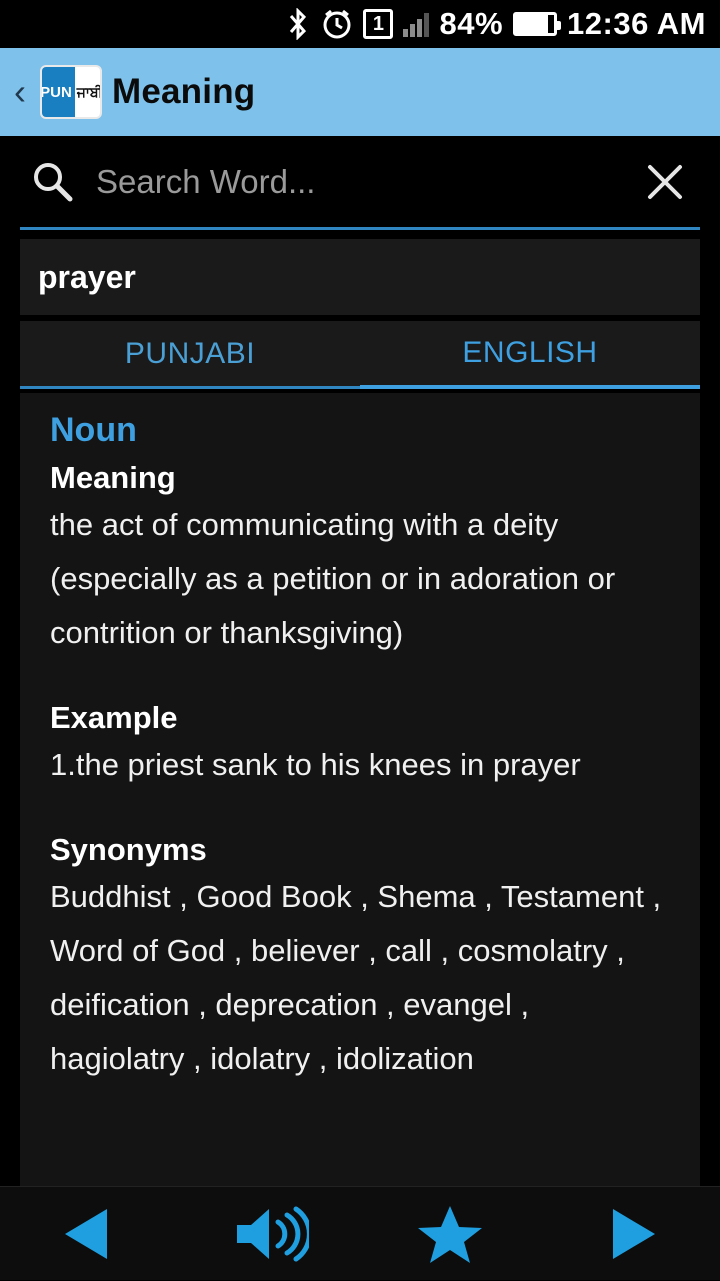 The height and width of the screenshot is (1281, 720). What do you see at coordinates (52, 182) in the screenshot?
I see `search-icon` at bounding box center [52, 182].